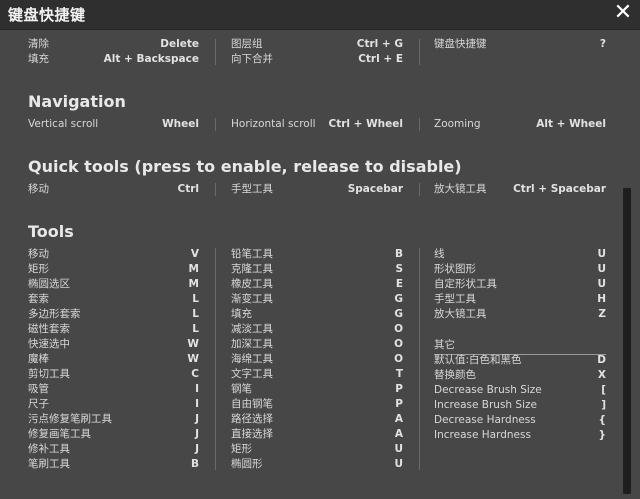 This screenshot has width=640, height=499. Describe the element at coordinates (465, 284) in the screenshot. I see `shortcut-label: 自定形状工具` at that location.